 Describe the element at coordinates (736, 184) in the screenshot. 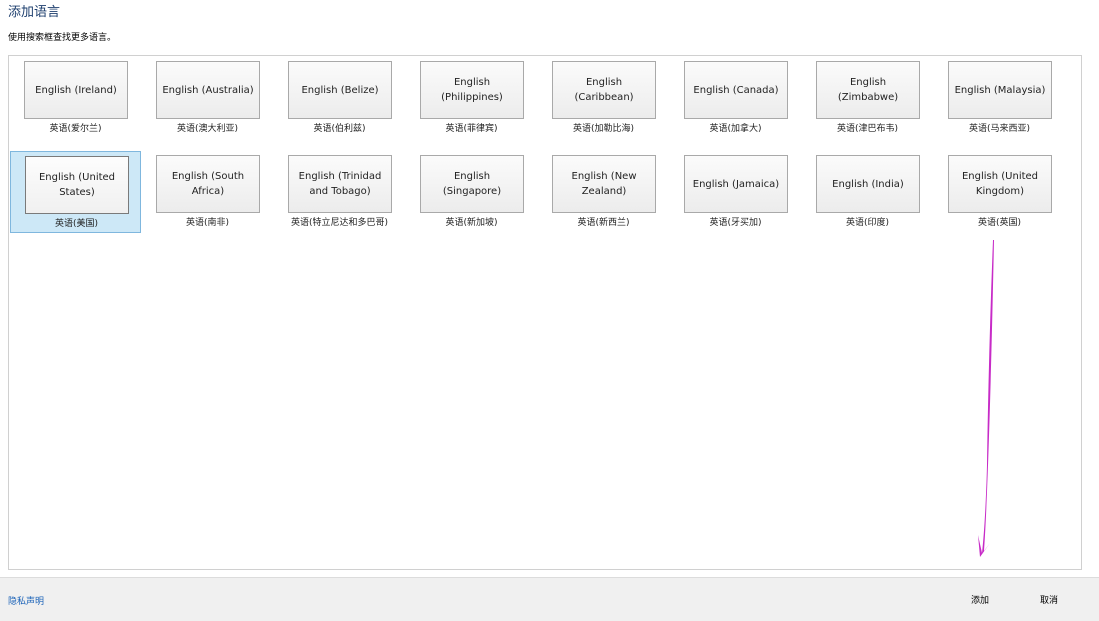

I see `language-tile-button: English (Jamaica)` at that location.